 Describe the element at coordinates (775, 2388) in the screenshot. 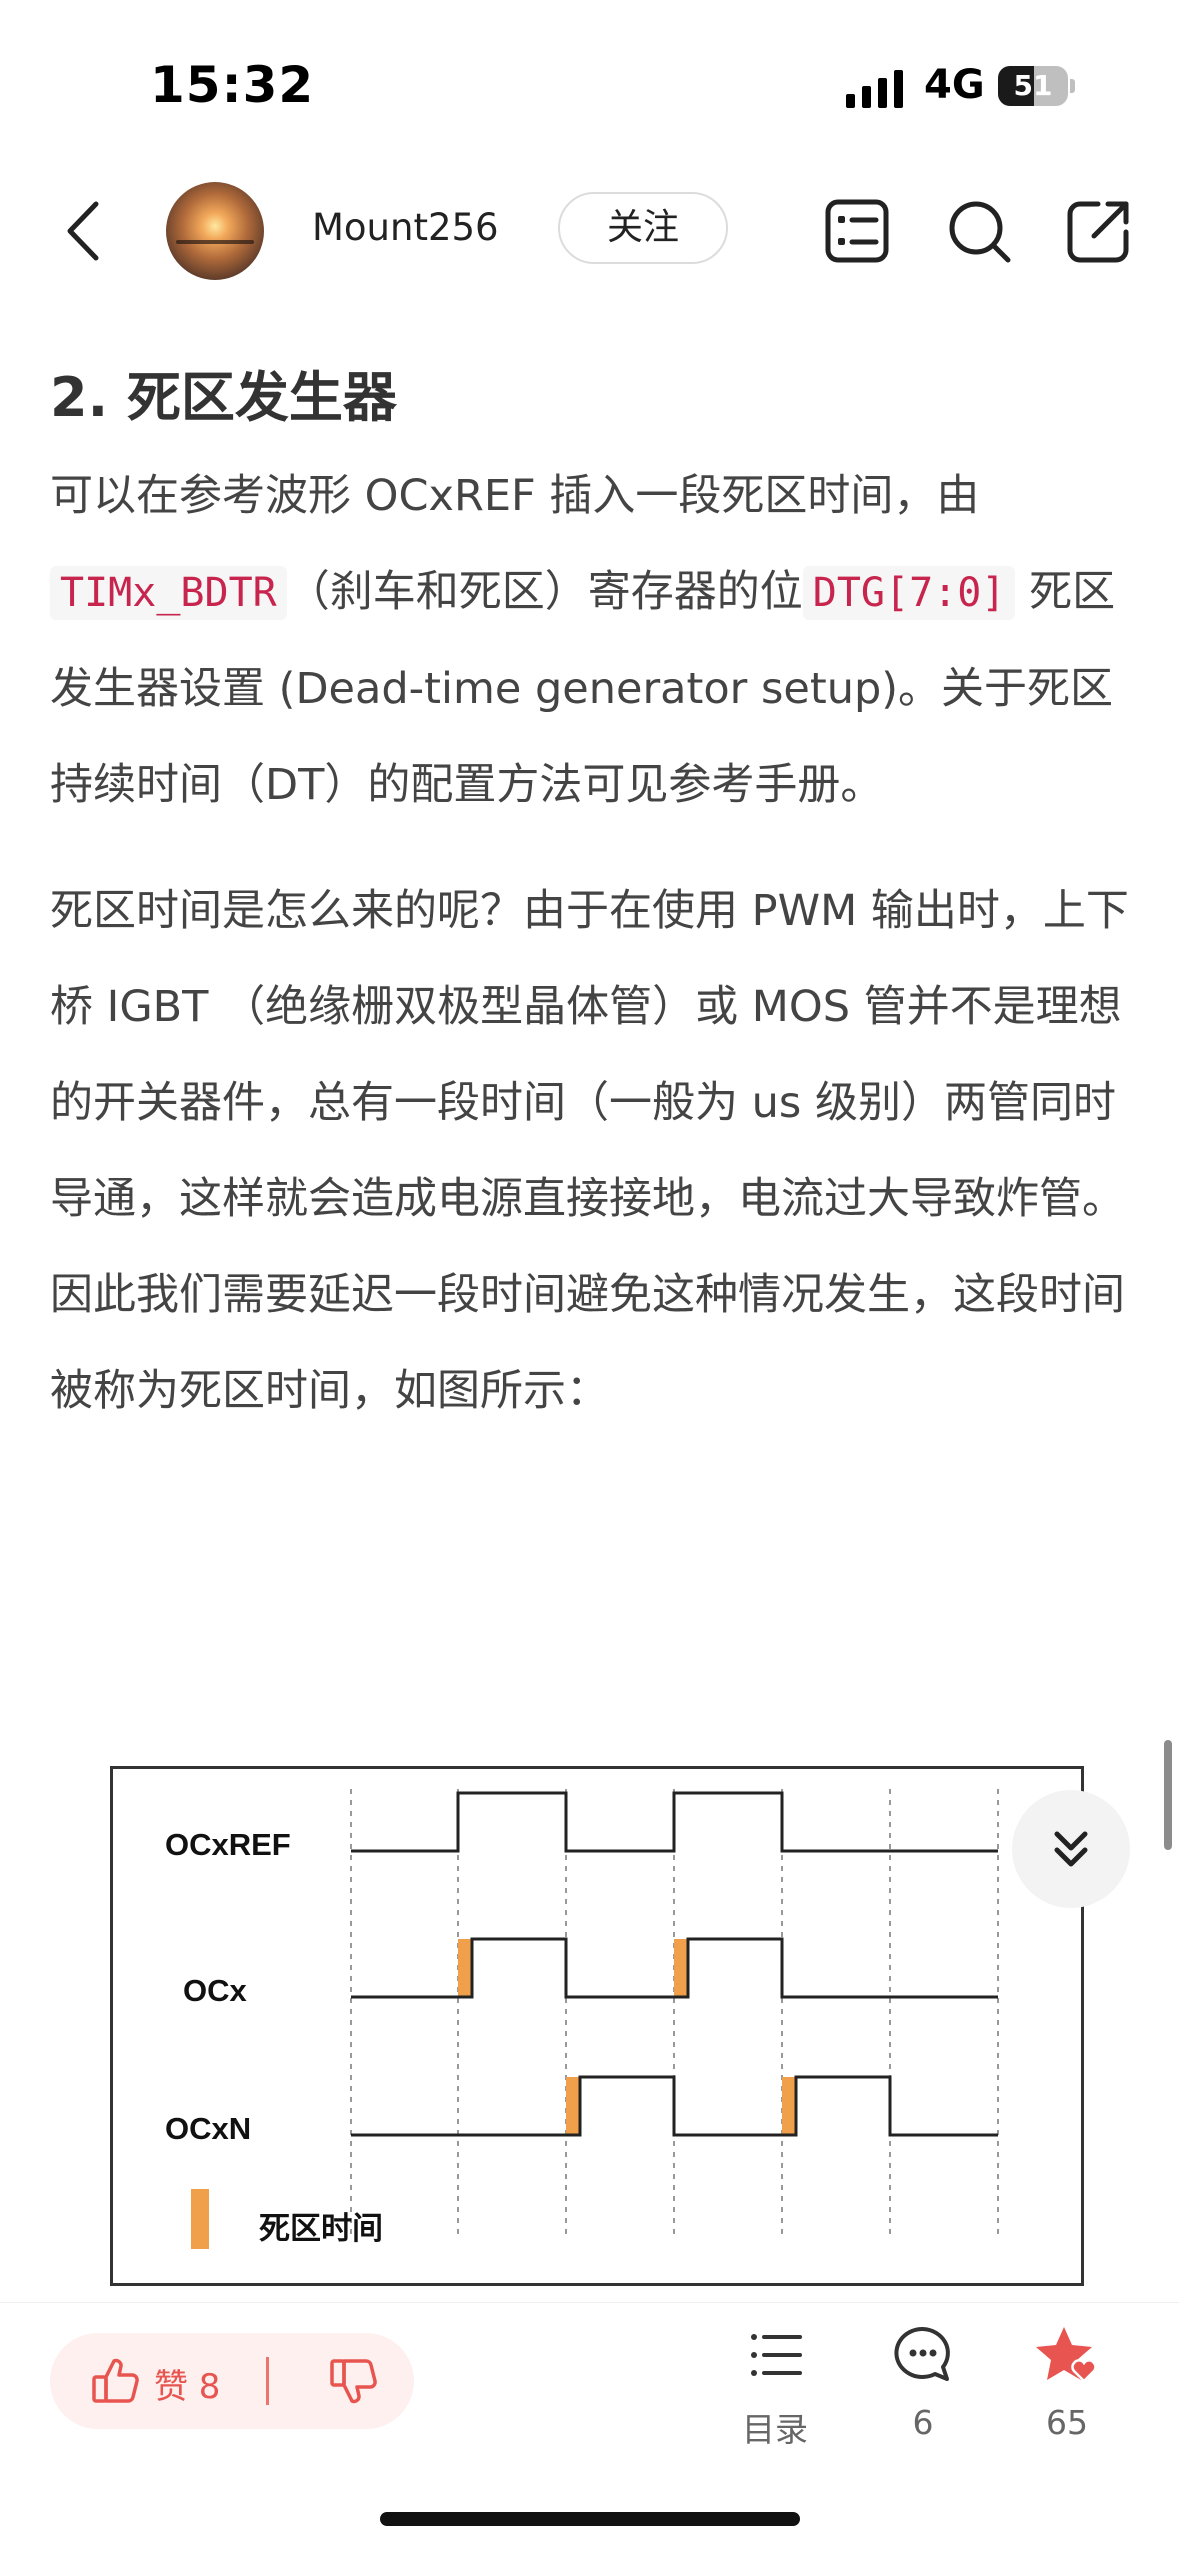

I see `toc-button: 目录` at that location.